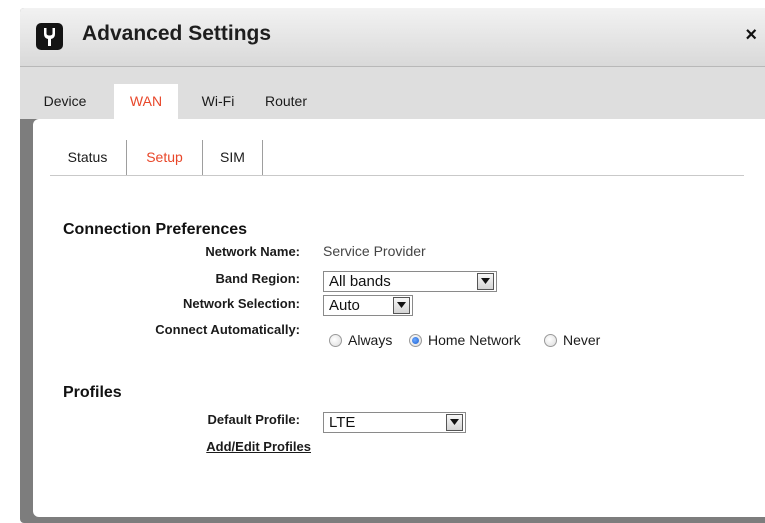 The height and width of the screenshot is (523, 765). I want to click on radio-never, so click(550, 340).